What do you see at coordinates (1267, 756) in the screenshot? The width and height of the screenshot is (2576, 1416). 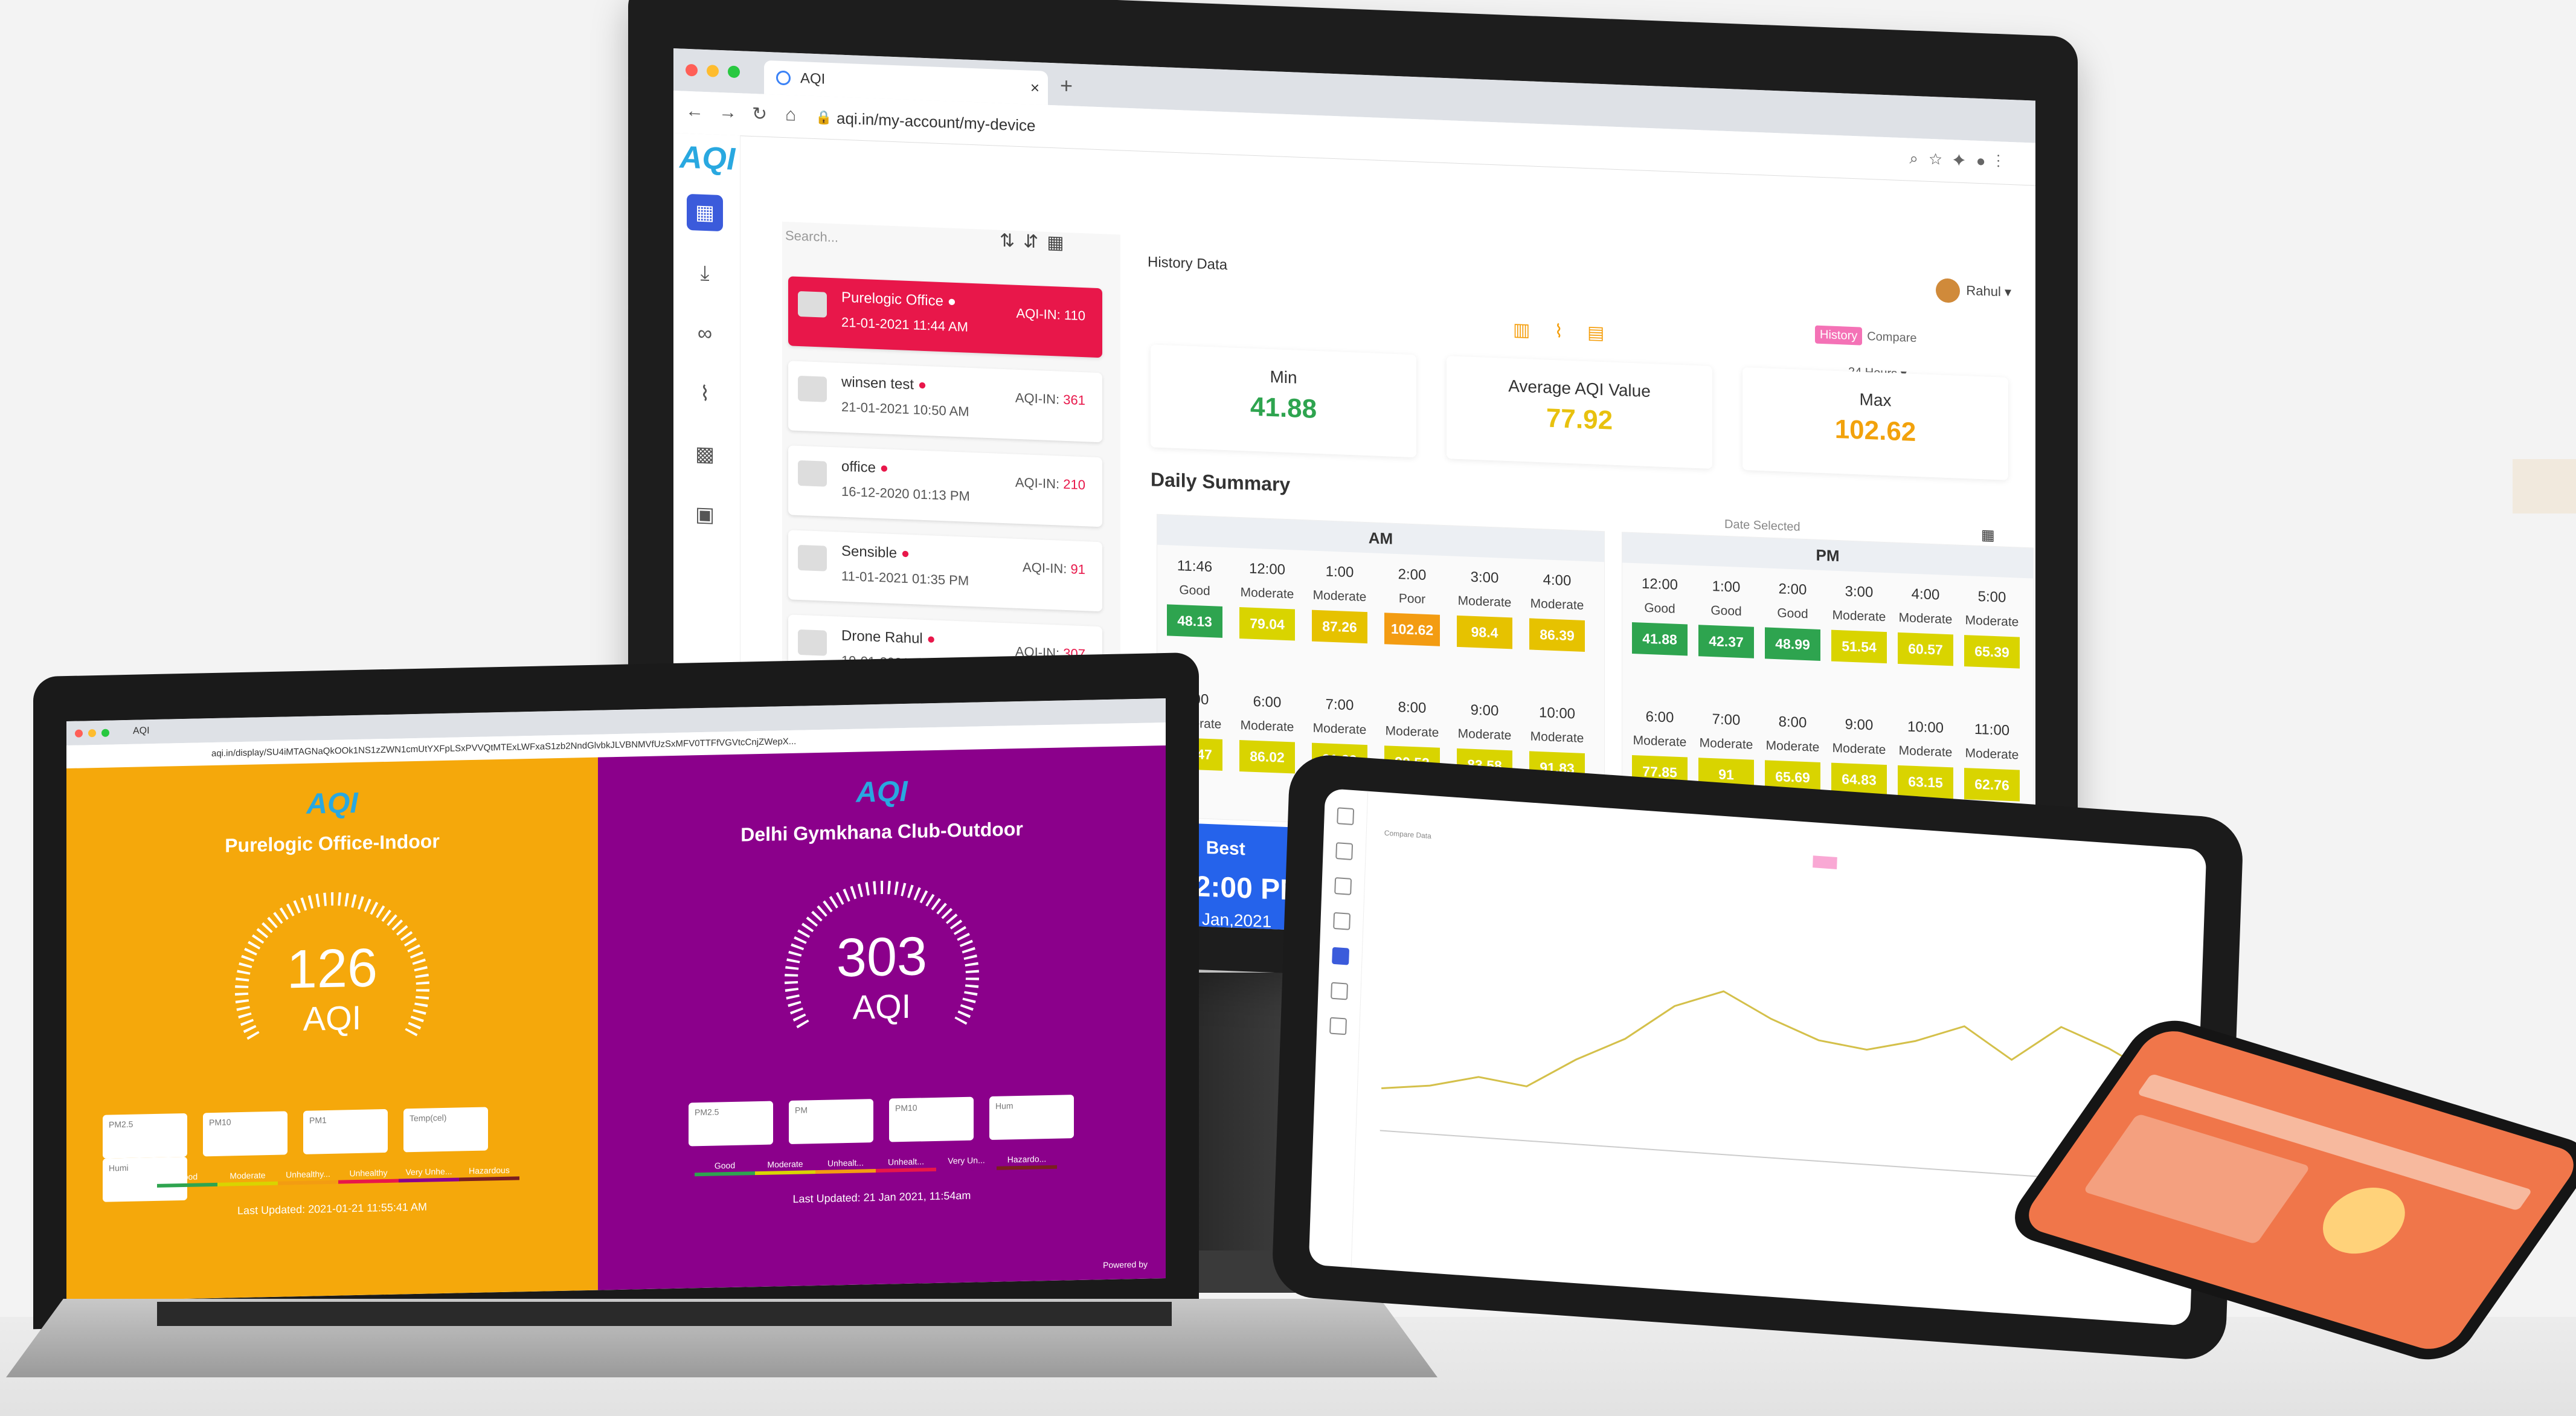 I see `summary-value: 86.02` at bounding box center [1267, 756].